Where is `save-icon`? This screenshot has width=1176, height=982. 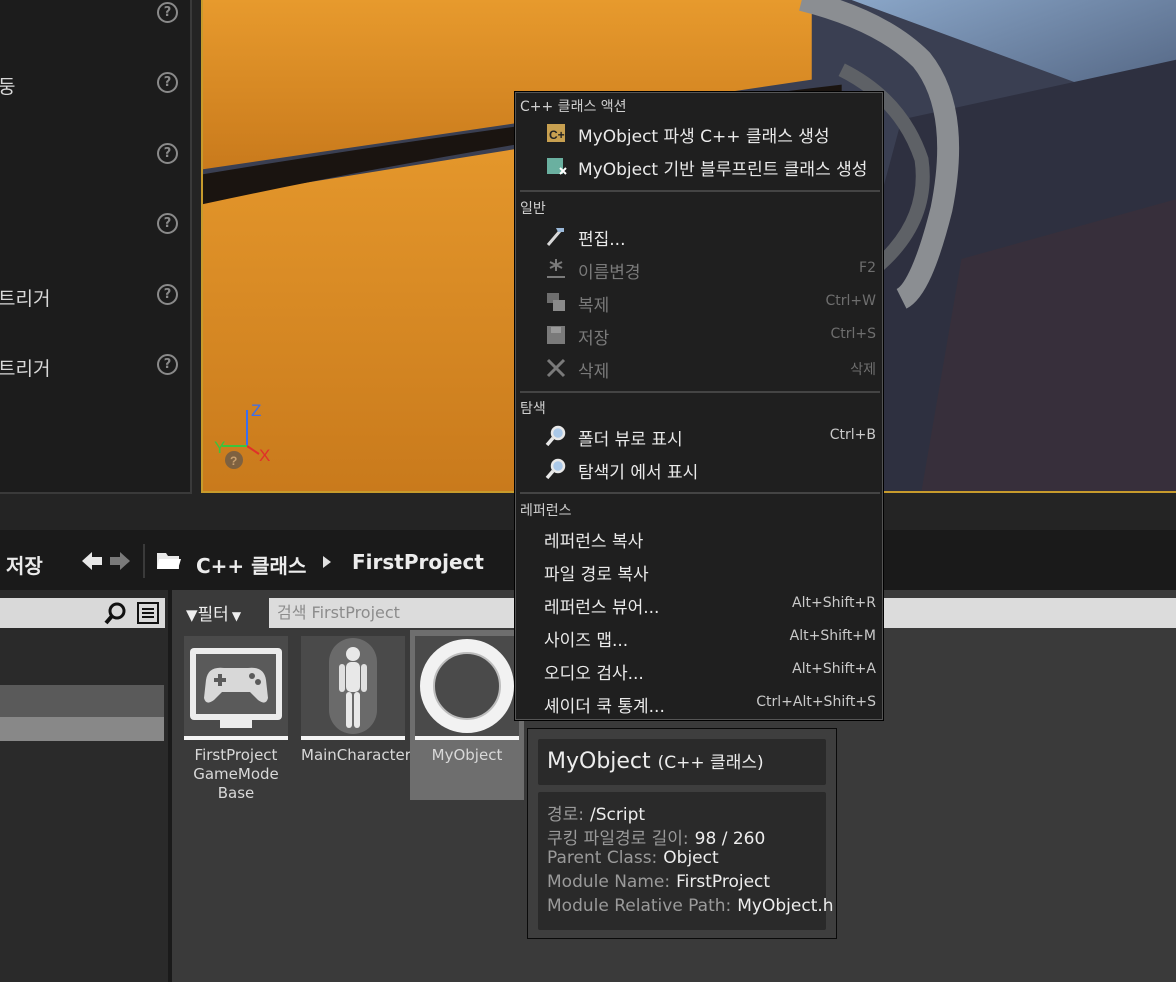 save-icon is located at coordinates (556, 335).